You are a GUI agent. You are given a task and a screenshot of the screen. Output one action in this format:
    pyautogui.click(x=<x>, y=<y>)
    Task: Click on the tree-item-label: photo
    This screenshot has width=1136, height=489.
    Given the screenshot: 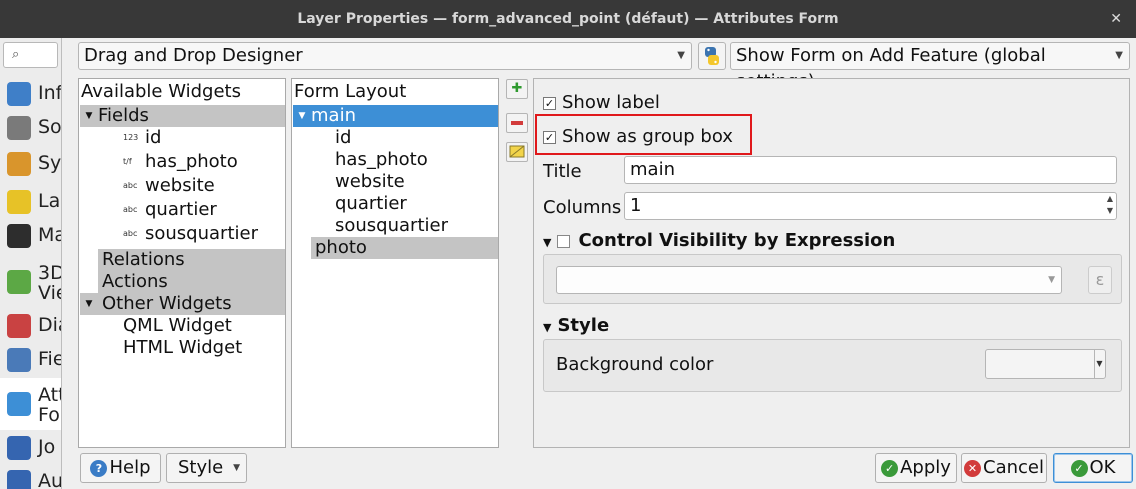 What is the action you would take?
    pyautogui.click(x=341, y=247)
    